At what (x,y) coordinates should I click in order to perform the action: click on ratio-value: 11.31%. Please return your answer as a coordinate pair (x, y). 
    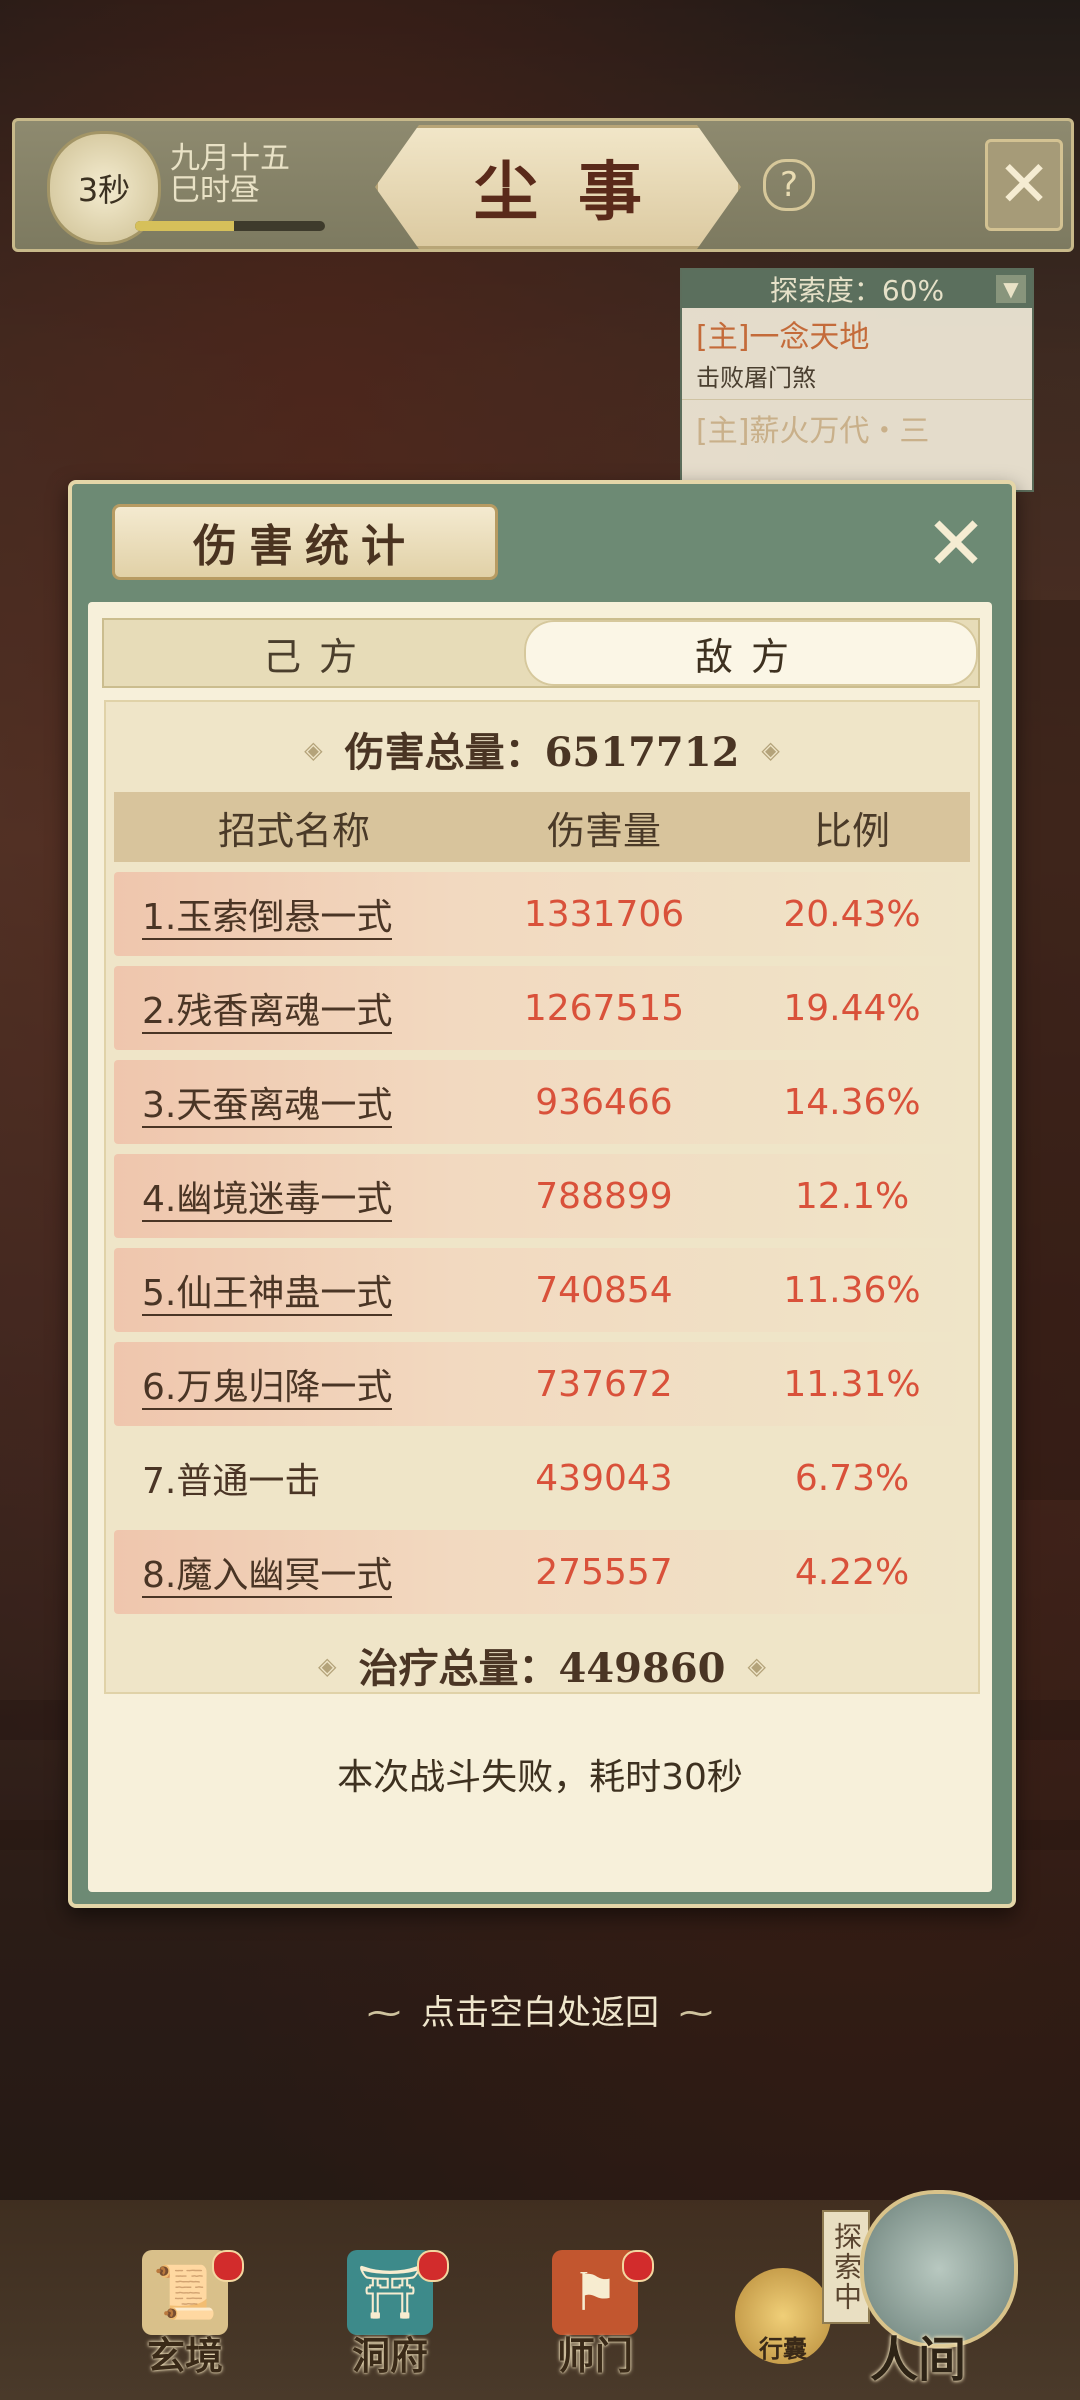
    Looking at the image, I should click on (852, 1384).